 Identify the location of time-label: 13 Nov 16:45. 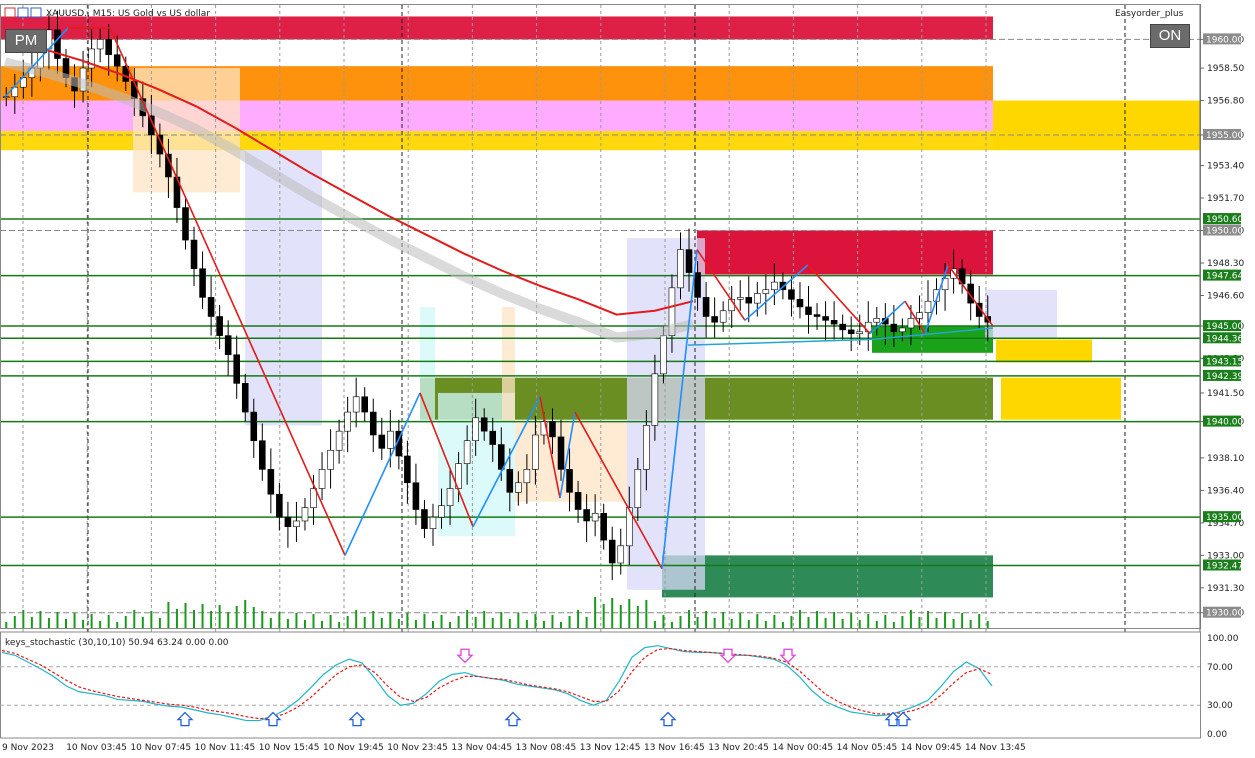
(674, 748).